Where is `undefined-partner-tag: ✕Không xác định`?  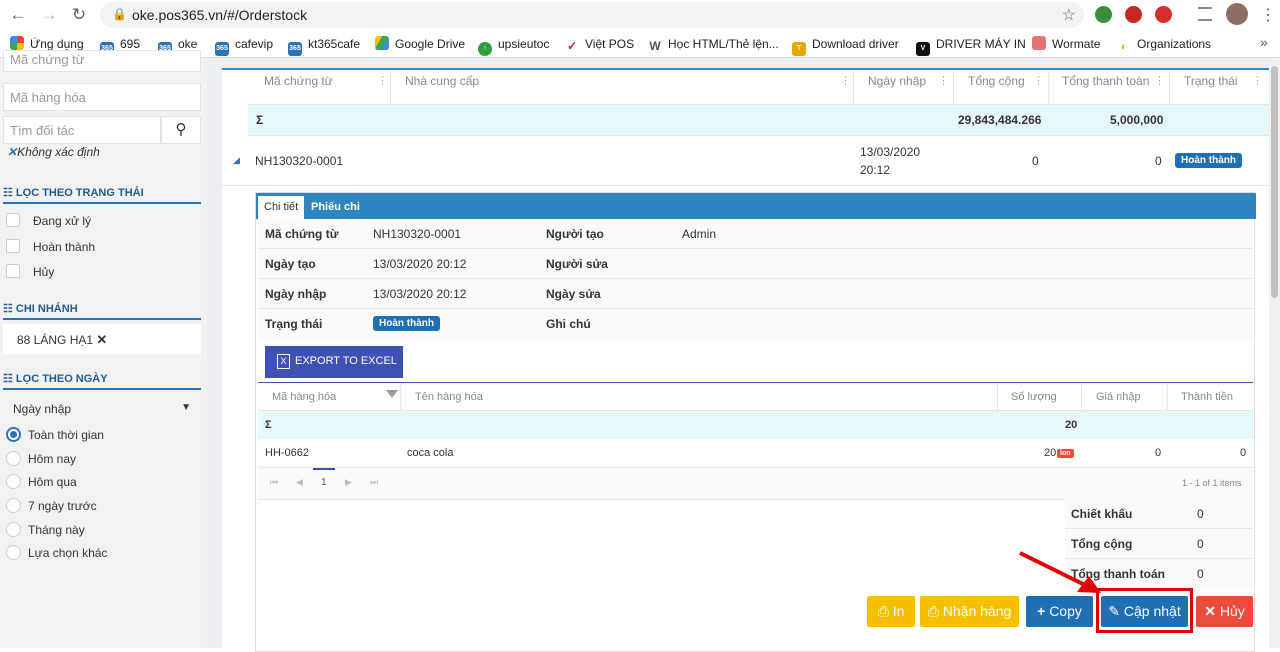
undefined-partner-tag: ✕Không xác định is located at coordinates (53, 152).